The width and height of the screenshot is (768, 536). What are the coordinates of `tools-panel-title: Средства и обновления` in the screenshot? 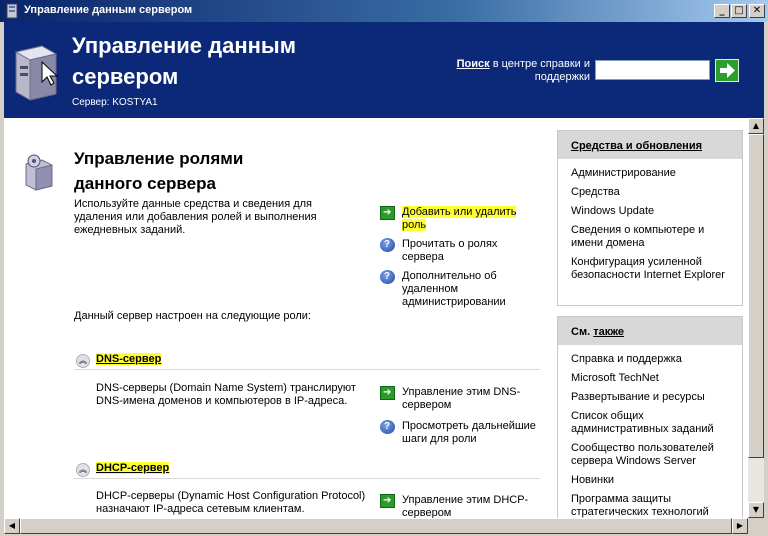 It's located at (637, 146).